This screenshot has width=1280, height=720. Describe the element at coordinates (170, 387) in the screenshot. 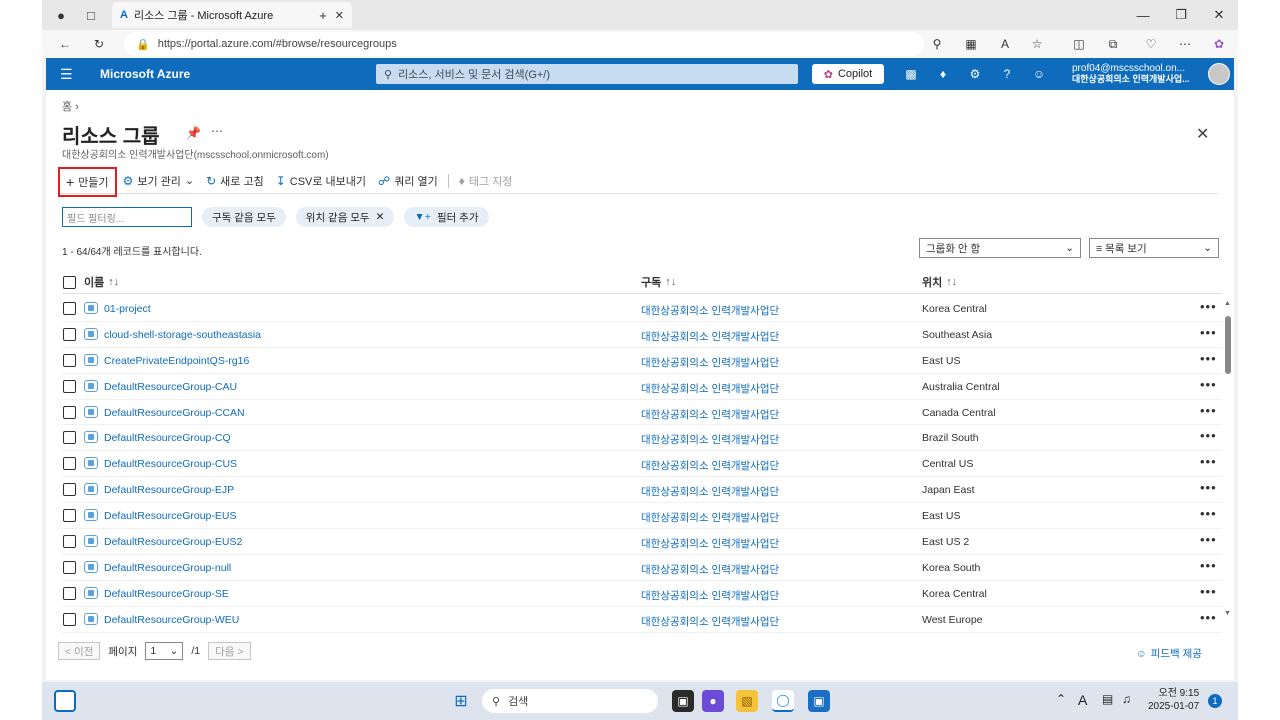

I see `row-name-link: DefaultResourceGroup-CAU` at that location.